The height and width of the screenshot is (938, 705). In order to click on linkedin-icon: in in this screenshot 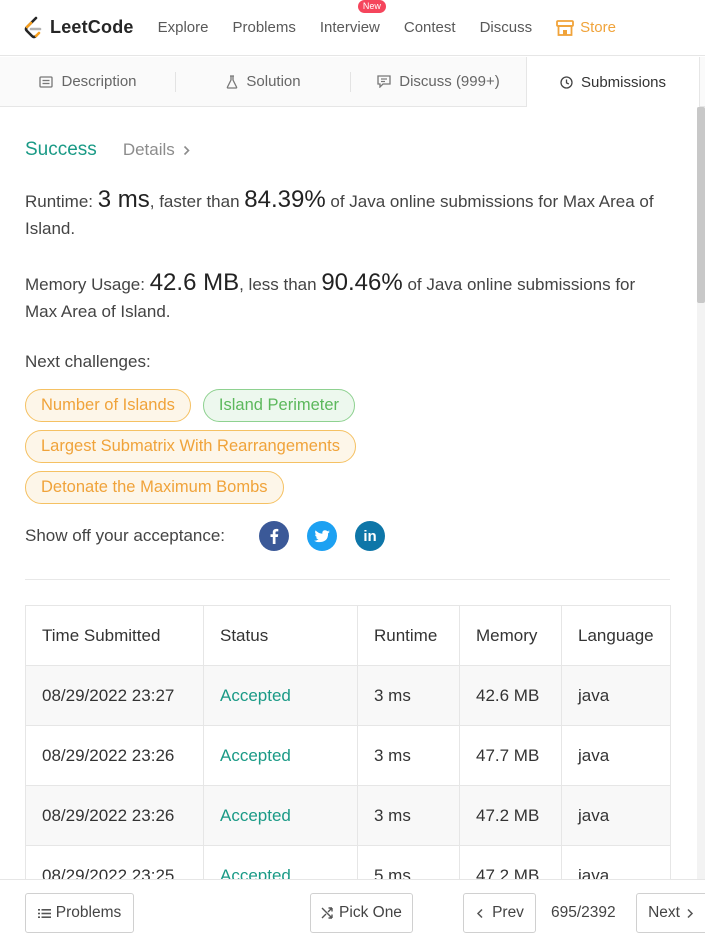, I will do `click(370, 536)`.